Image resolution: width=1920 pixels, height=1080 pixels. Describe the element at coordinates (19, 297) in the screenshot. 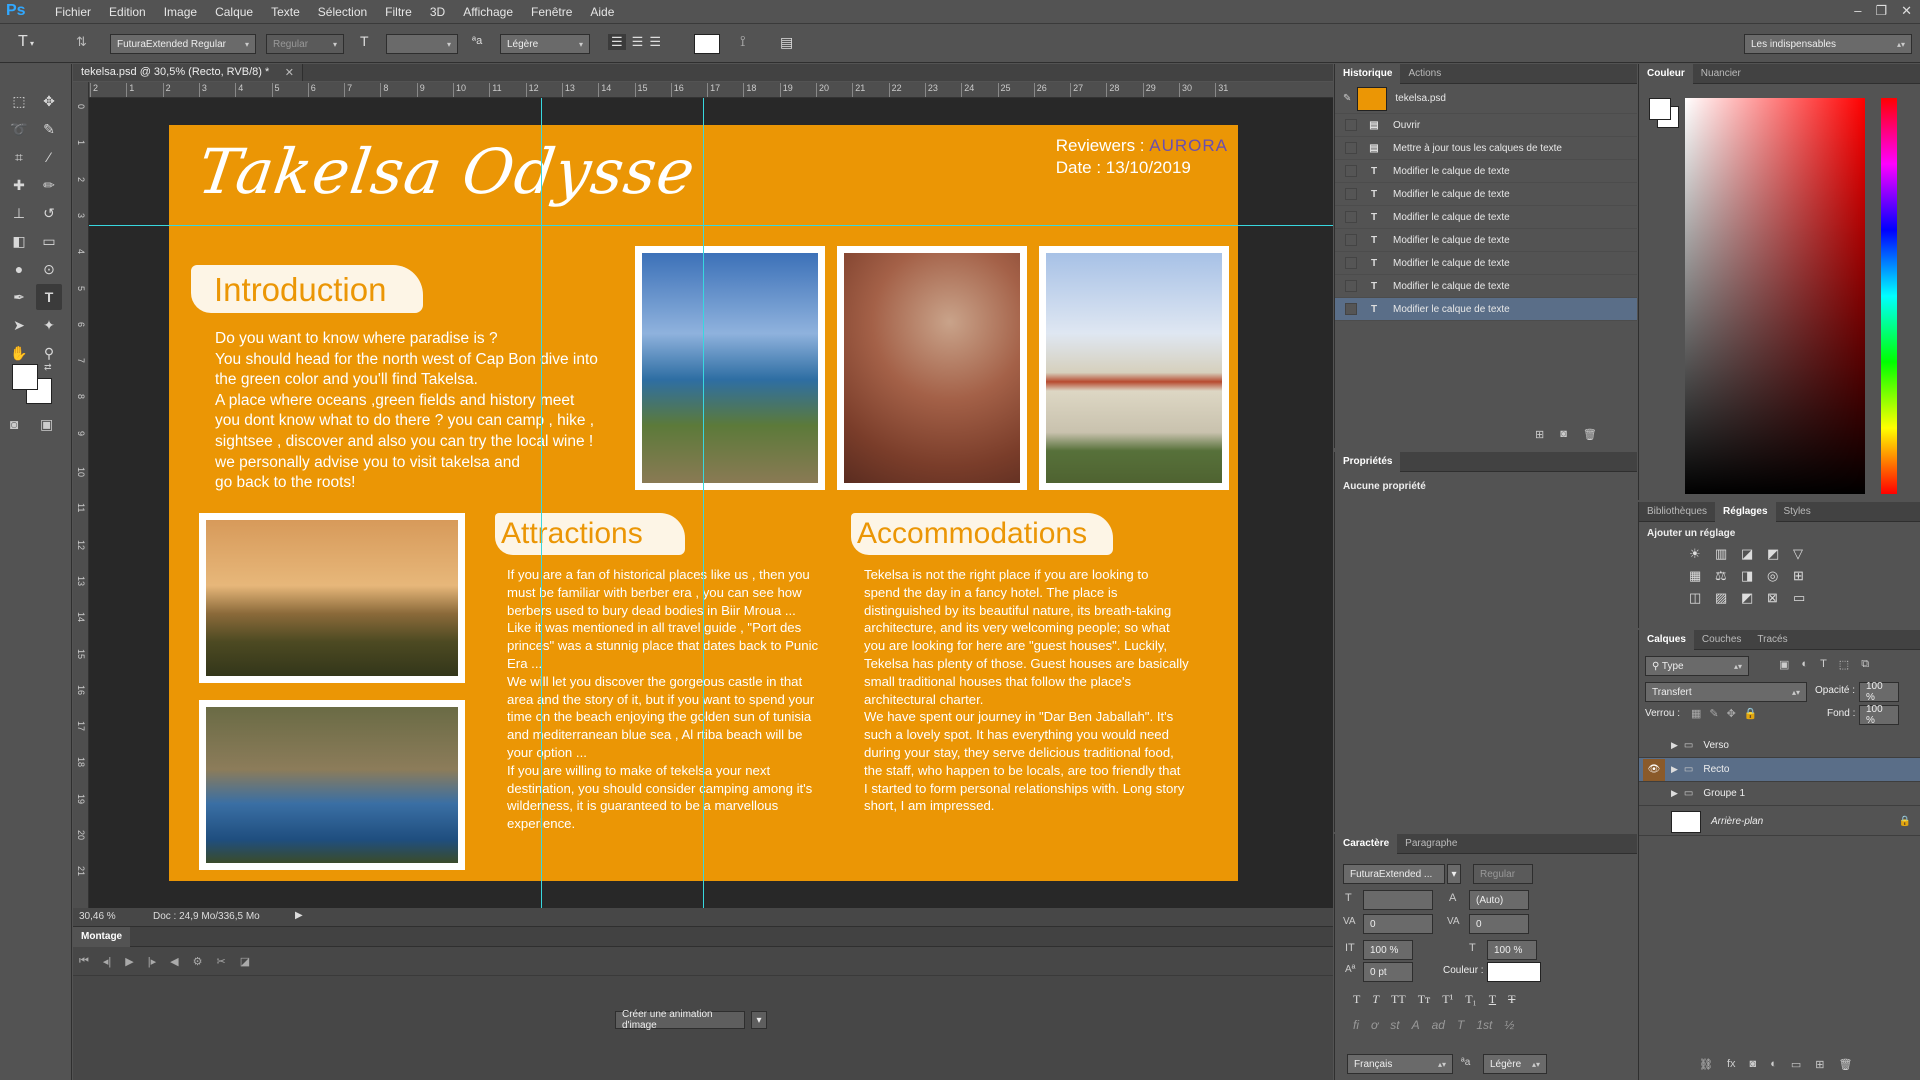

I see `pen-tool-icon: ✒` at that location.